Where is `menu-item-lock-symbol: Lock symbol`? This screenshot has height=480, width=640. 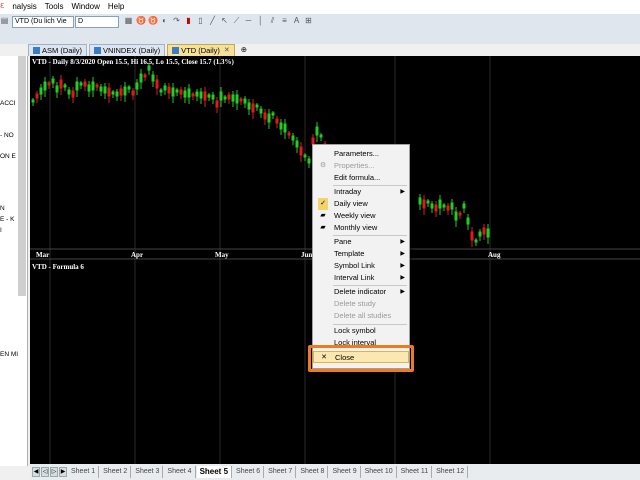 menu-item-lock-symbol: Lock symbol is located at coordinates (361, 331).